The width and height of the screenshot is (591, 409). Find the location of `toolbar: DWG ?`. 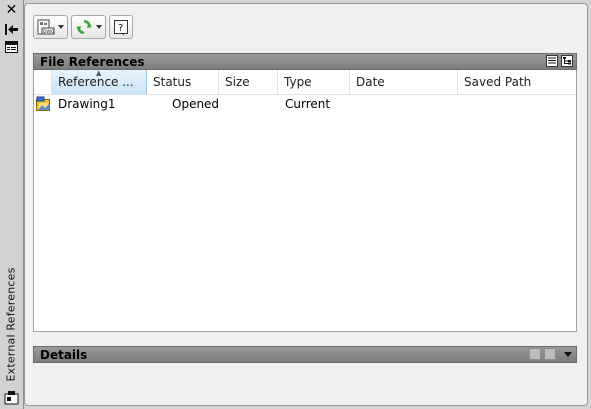

toolbar: DWG ? is located at coordinates (83, 28).